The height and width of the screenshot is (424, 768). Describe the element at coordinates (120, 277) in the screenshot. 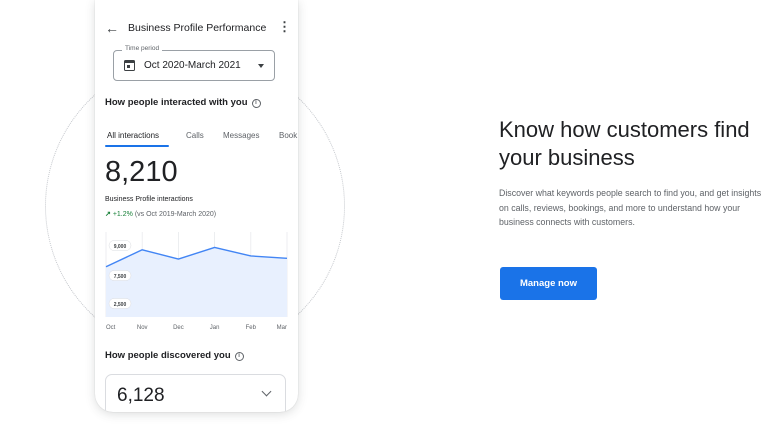

I see `y-tick-label: 7,500` at that location.